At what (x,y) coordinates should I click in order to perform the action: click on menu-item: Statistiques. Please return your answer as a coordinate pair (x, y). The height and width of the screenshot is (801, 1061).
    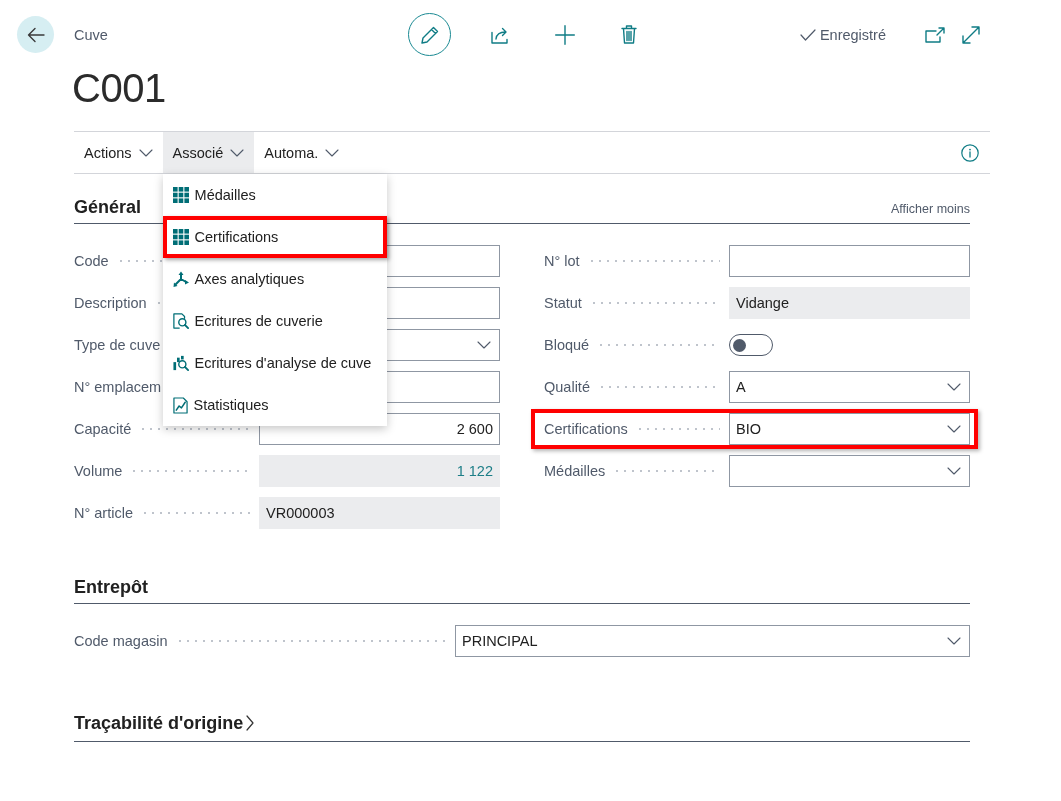
    Looking at the image, I should click on (274, 405).